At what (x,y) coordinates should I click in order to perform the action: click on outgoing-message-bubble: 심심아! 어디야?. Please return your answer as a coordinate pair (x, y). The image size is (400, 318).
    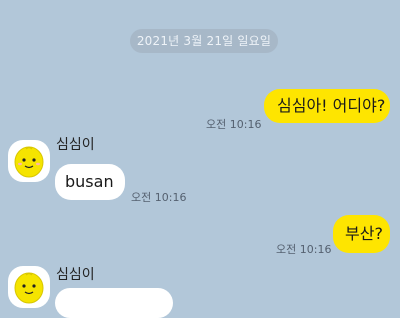
    Looking at the image, I should click on (327, 106).